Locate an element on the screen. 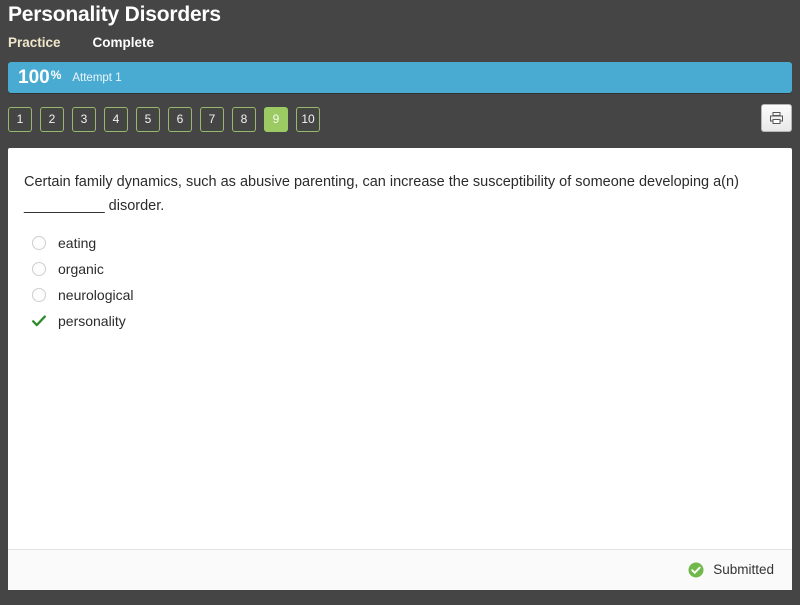 The height and width of the screenshot is (605, 800). answer-option-neurological: neurological is located at coordinates (400, 295).